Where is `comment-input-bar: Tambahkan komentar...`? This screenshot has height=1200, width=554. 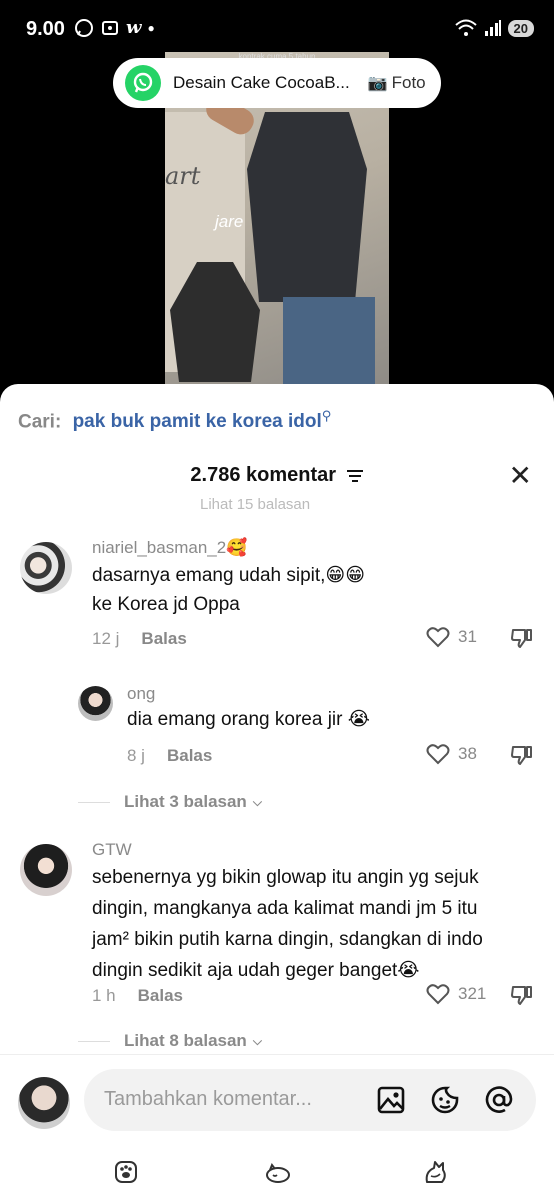
comment-input-bar: Tambahkan komentar... is located at coordinates (277, 1099).